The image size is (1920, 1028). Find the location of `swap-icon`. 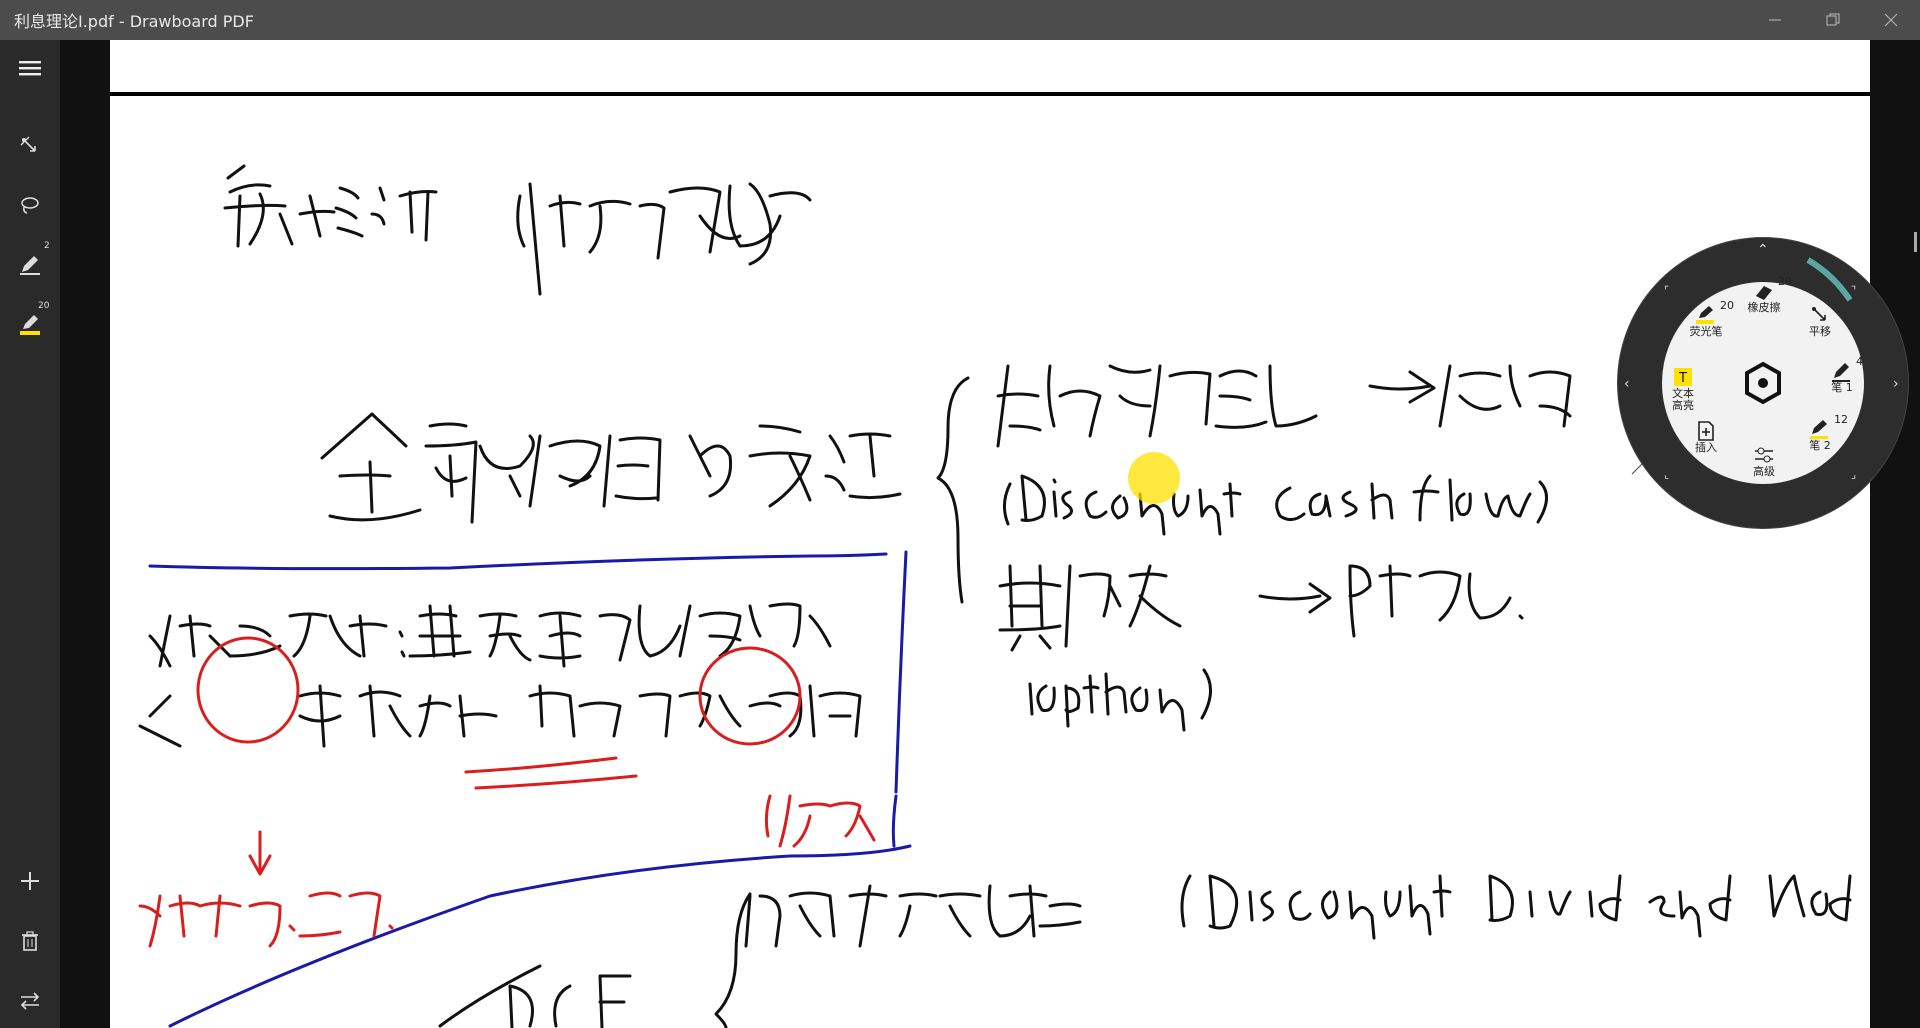

swap-icon is located at coordinates (30, 1001).